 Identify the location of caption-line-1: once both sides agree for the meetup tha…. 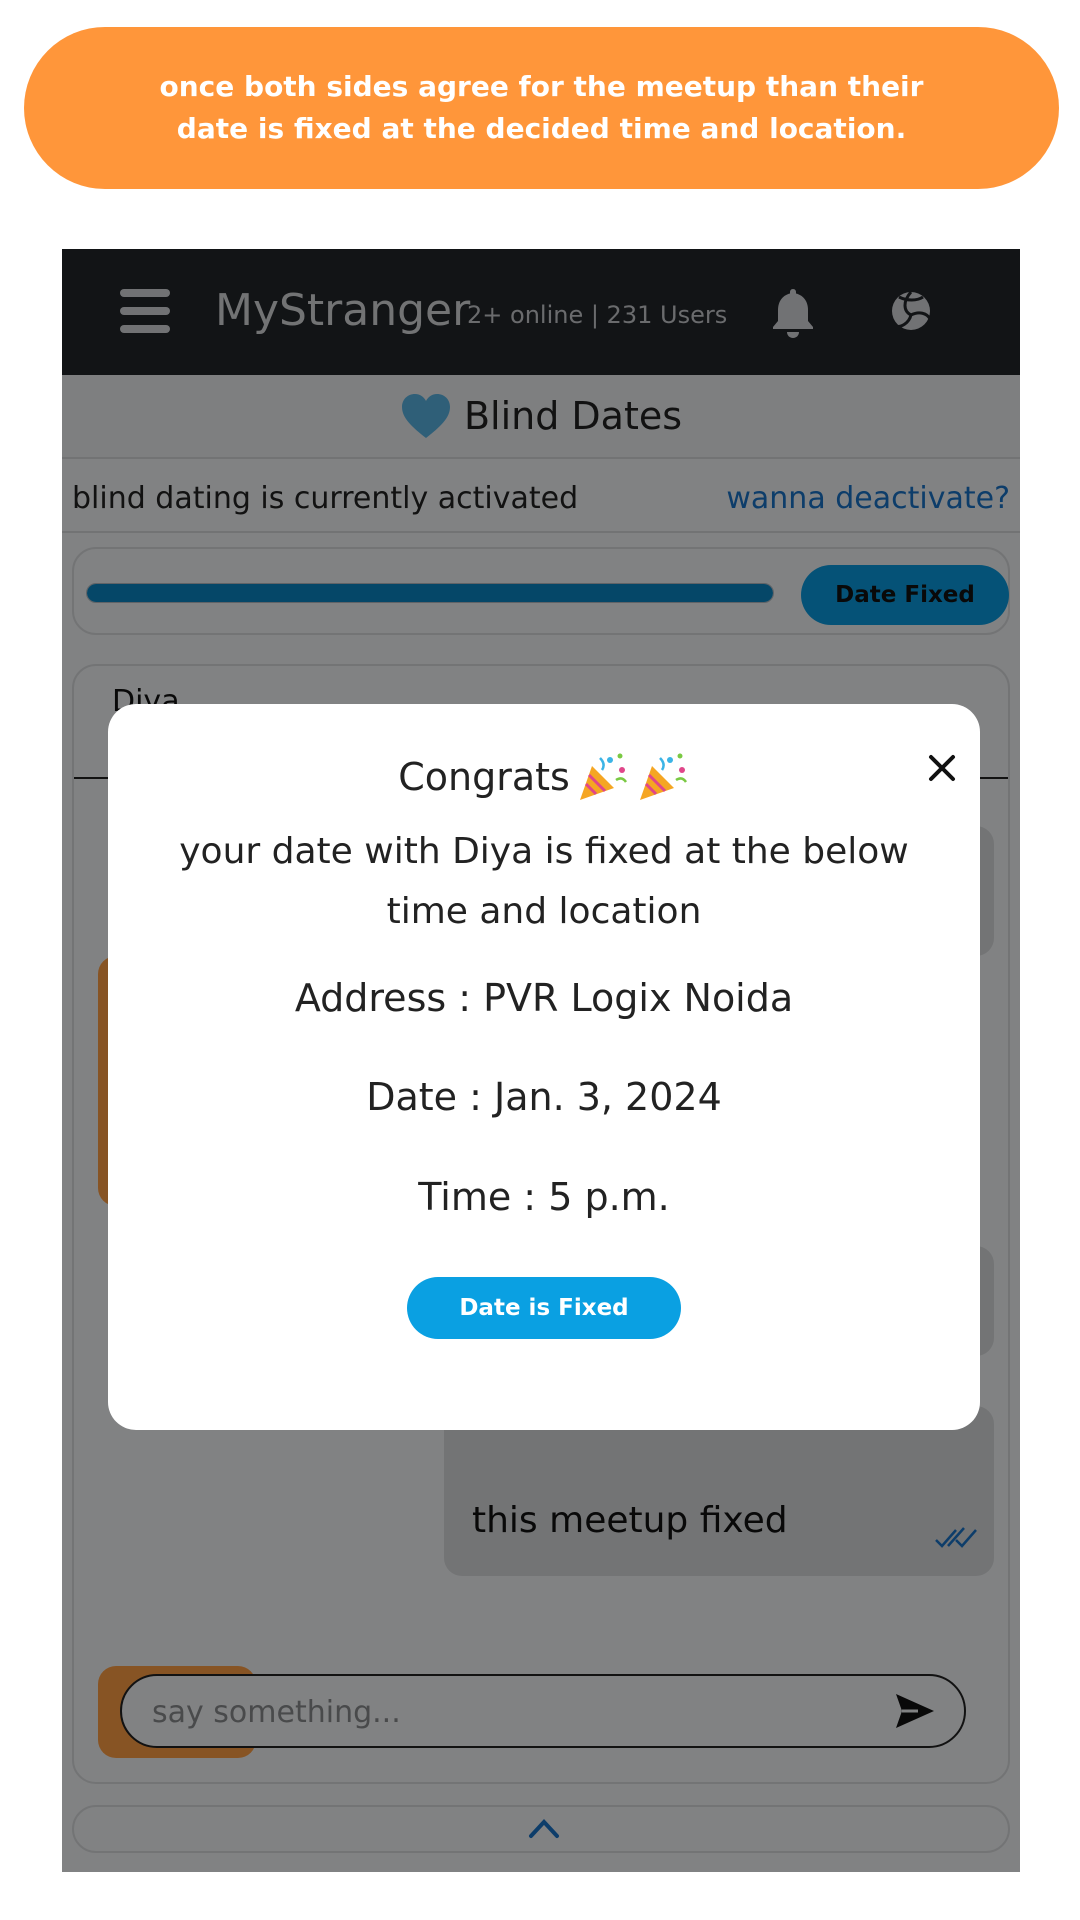
(541, 86).